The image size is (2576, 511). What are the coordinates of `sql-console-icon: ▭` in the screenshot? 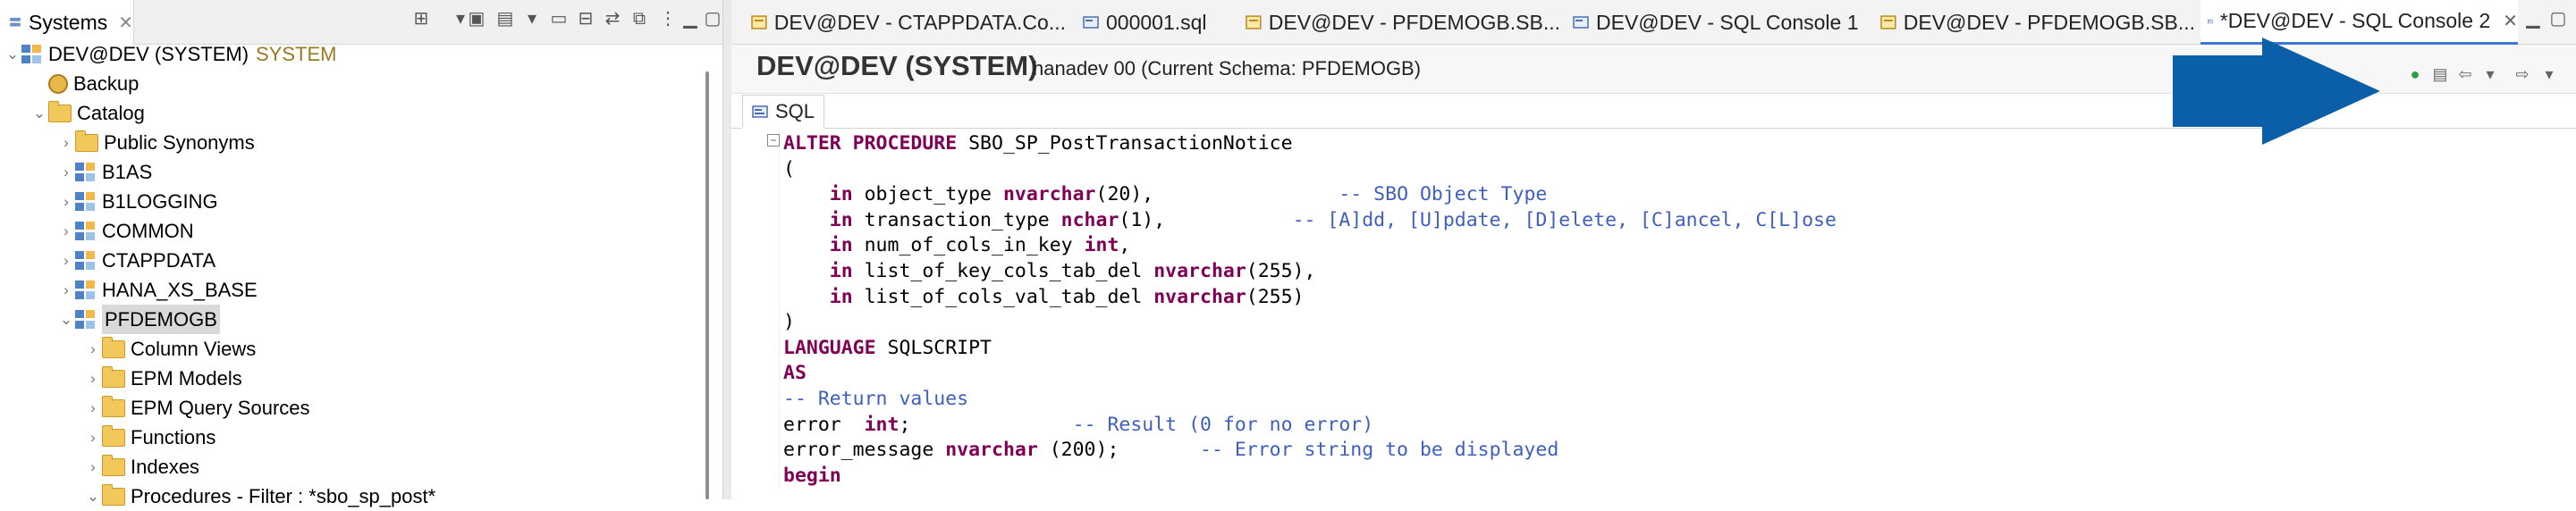 It's located at (558, 18).